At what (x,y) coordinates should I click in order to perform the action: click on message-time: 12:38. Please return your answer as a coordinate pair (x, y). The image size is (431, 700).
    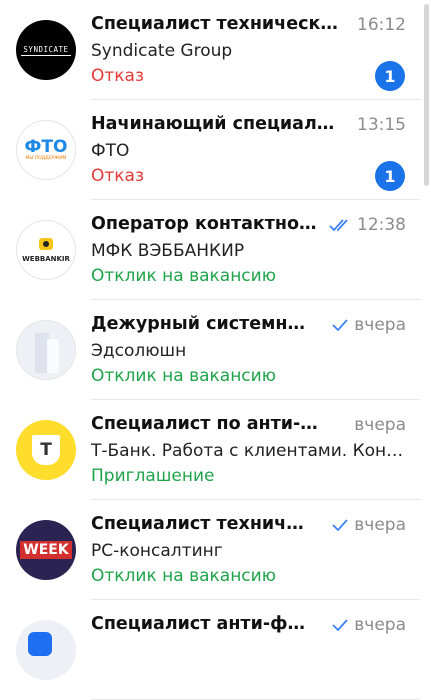
    Looking at the image, I should click on (367, 225).